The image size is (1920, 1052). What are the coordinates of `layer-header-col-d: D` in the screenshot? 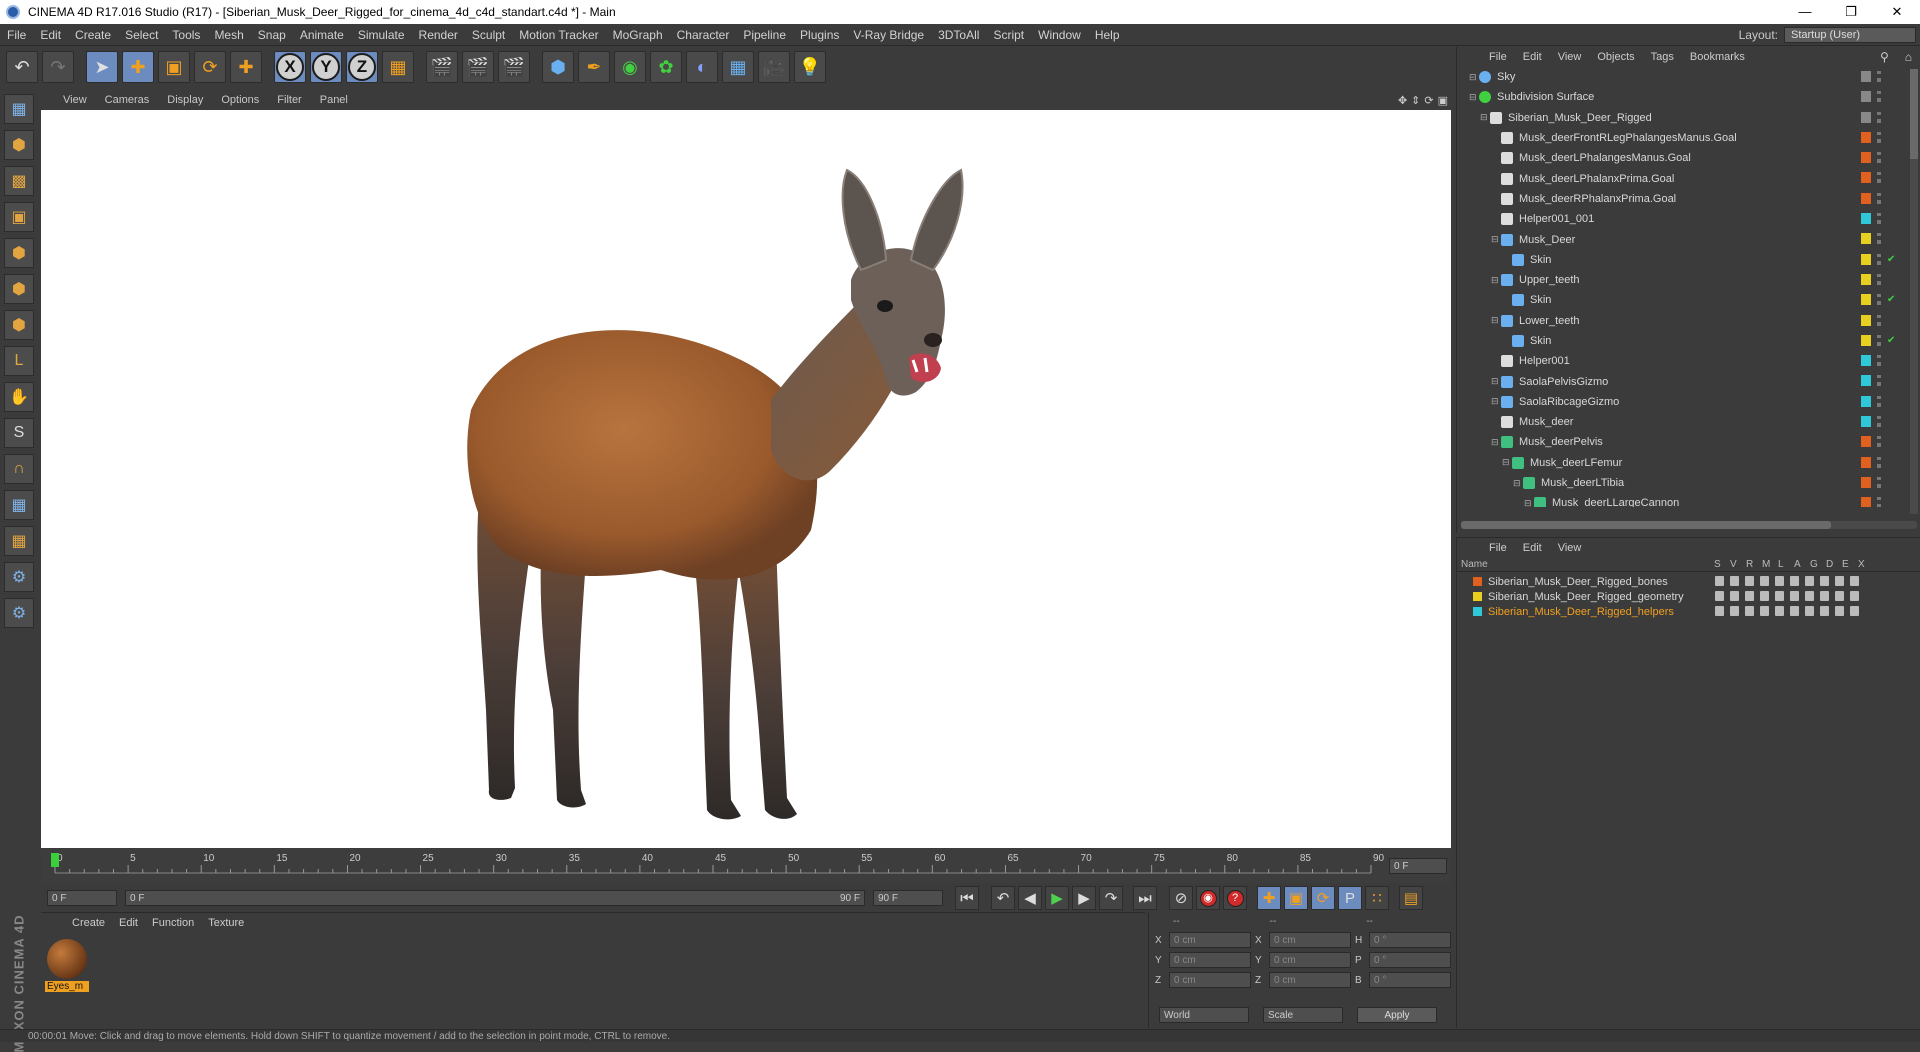 It's located at (1829, 564).